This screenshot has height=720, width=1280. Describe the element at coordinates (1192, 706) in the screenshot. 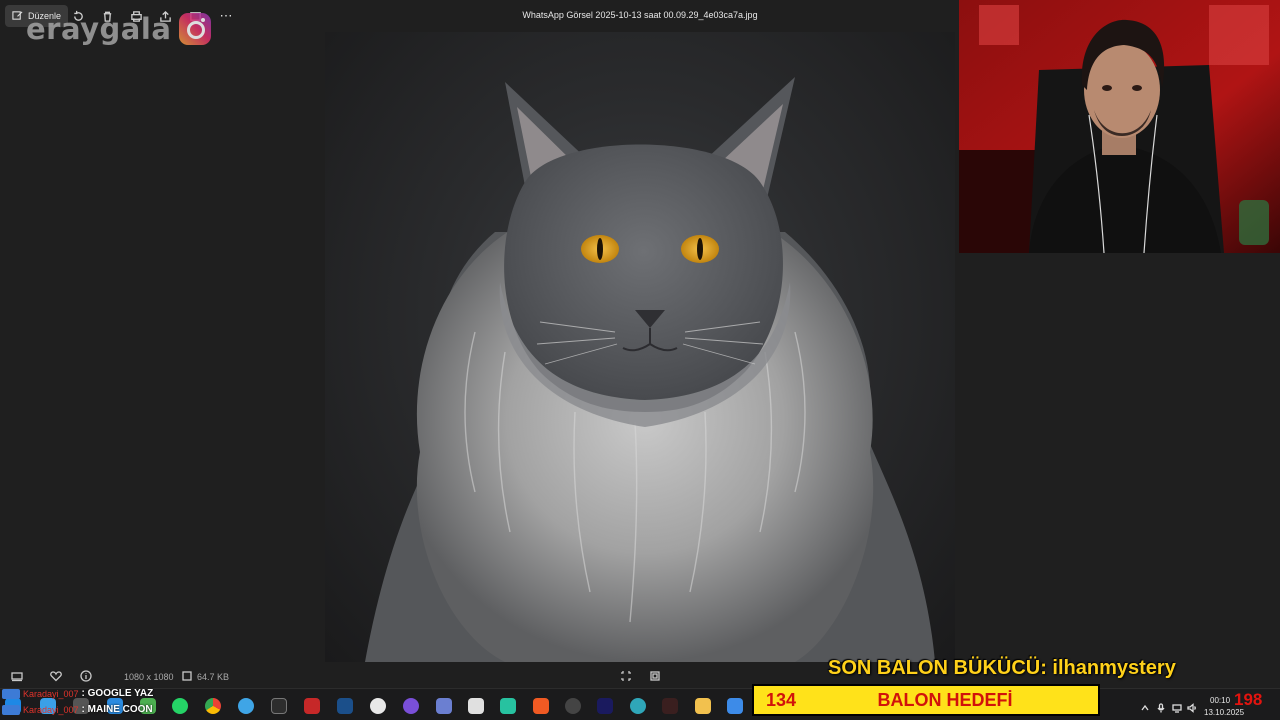

I see `volume-icon` at that location.